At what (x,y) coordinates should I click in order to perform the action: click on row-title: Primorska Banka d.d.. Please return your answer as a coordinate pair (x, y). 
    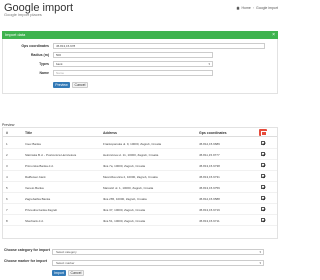
    Looking at the image, I should click on (39, 166).